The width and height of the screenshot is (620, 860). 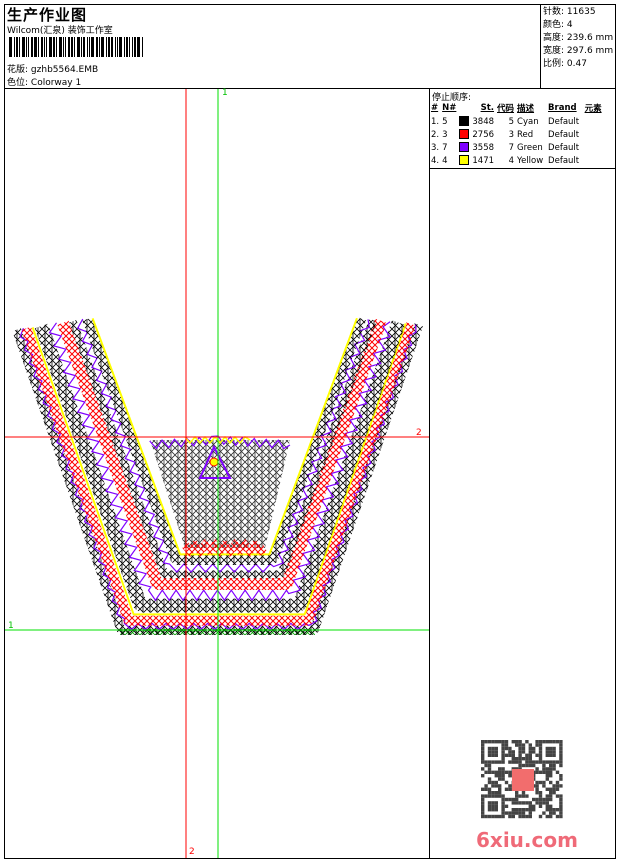 I want to click on center-motif, so click(x=214, y=462).